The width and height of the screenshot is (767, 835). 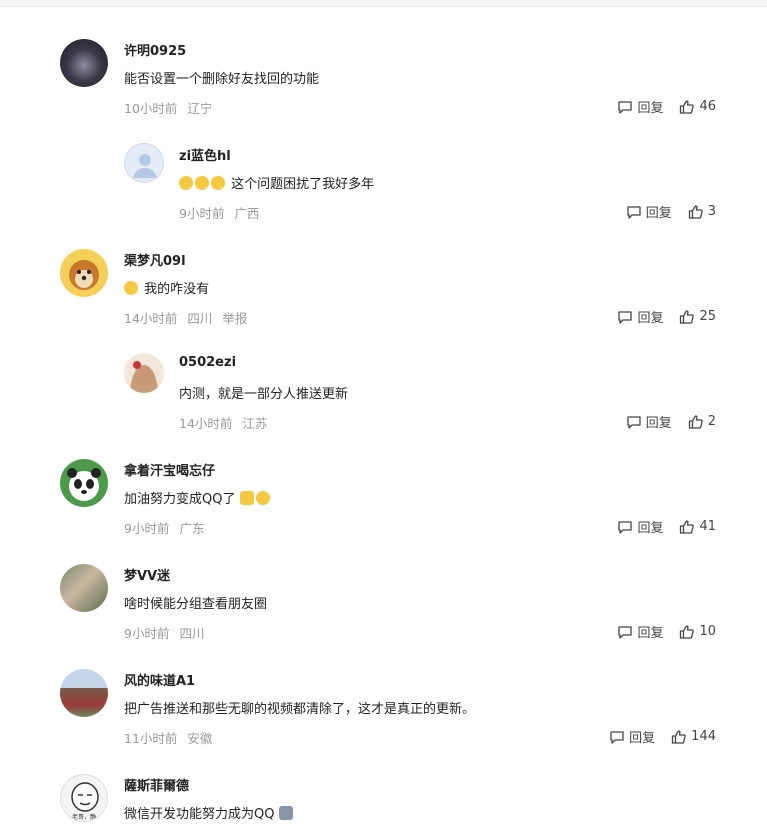 What do you see at coordinates (697, 317) in the screenshot?
I see `like-button: 25` at bounding box center [697, 317].